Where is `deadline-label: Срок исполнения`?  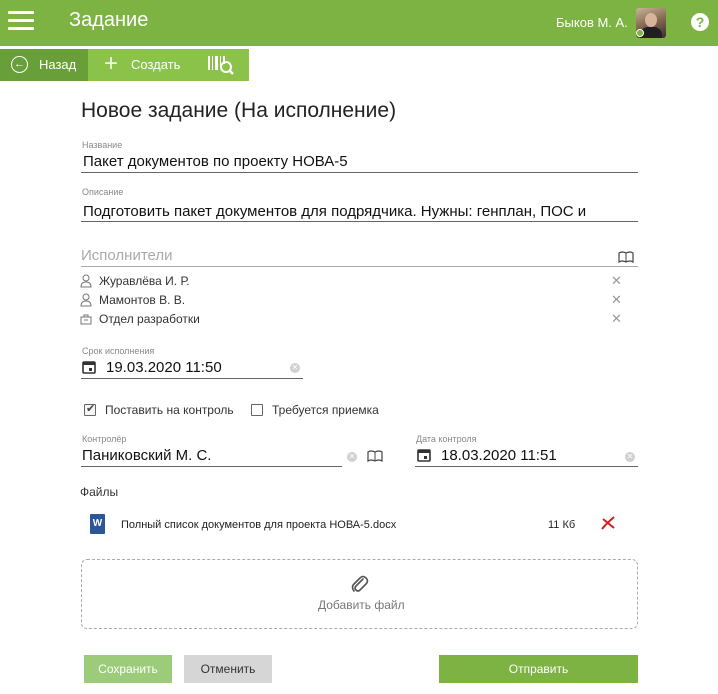 deadline-label: Срок исполнения is located at coordinates (118, 351).